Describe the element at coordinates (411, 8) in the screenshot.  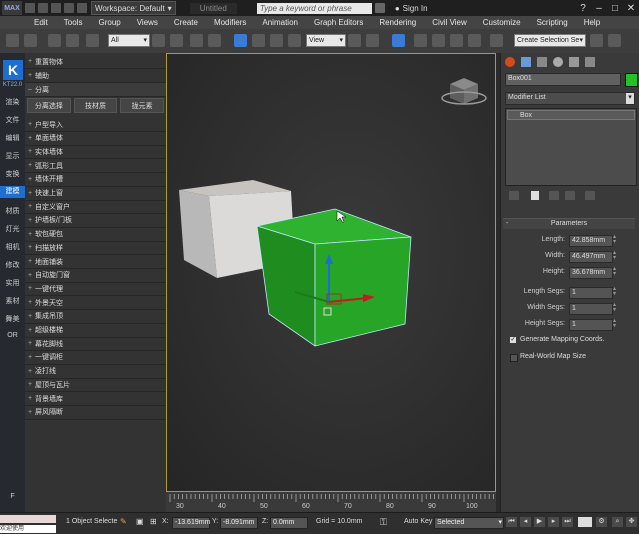
I see `sign-in-button: ● Sign In` at that location.